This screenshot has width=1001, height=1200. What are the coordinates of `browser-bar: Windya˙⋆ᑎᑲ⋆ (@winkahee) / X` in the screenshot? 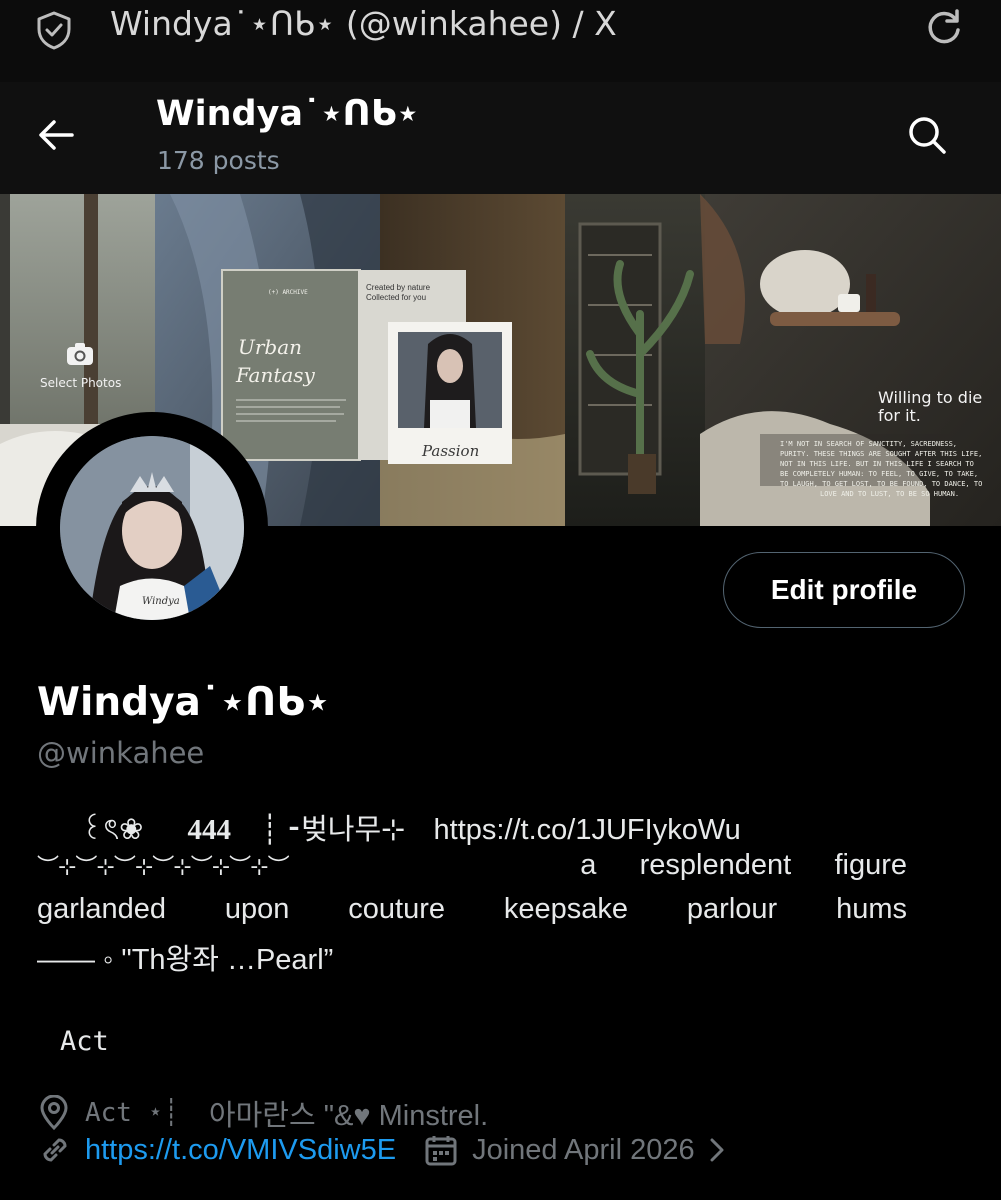 It's located at (500, 41).